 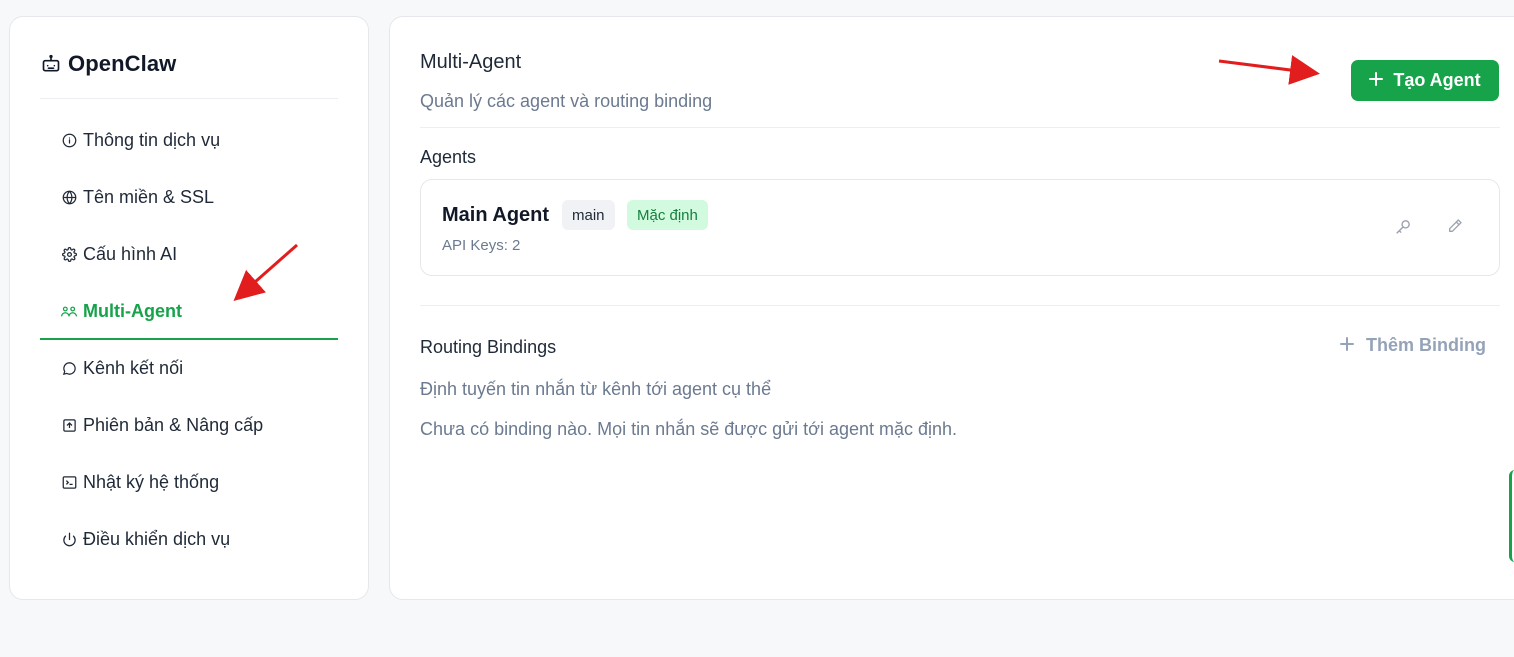 I want to click on power-icon, so click(x=69, y=540).